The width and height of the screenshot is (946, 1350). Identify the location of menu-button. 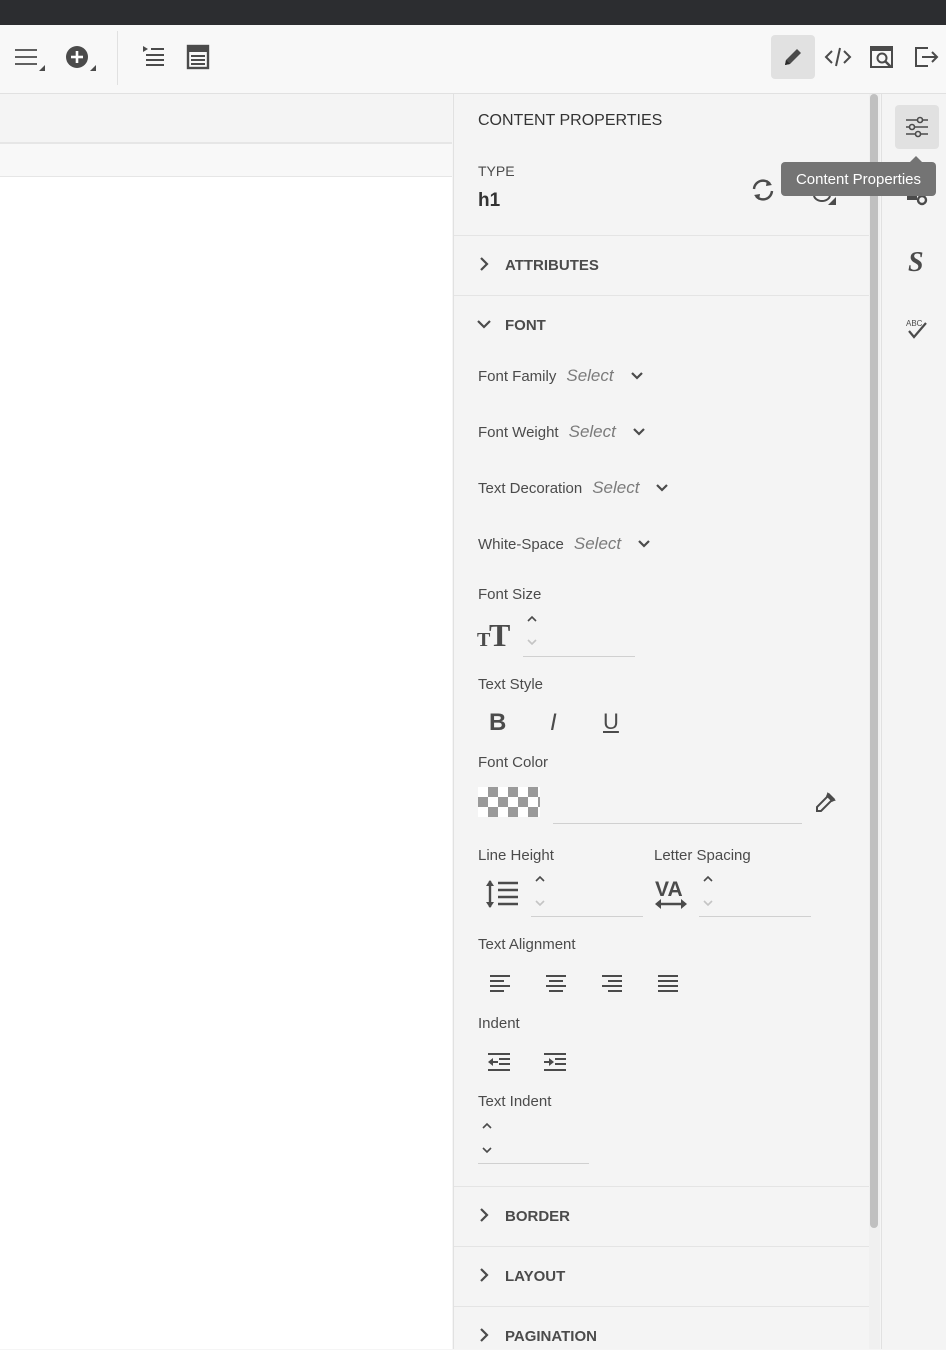
(26, 57).